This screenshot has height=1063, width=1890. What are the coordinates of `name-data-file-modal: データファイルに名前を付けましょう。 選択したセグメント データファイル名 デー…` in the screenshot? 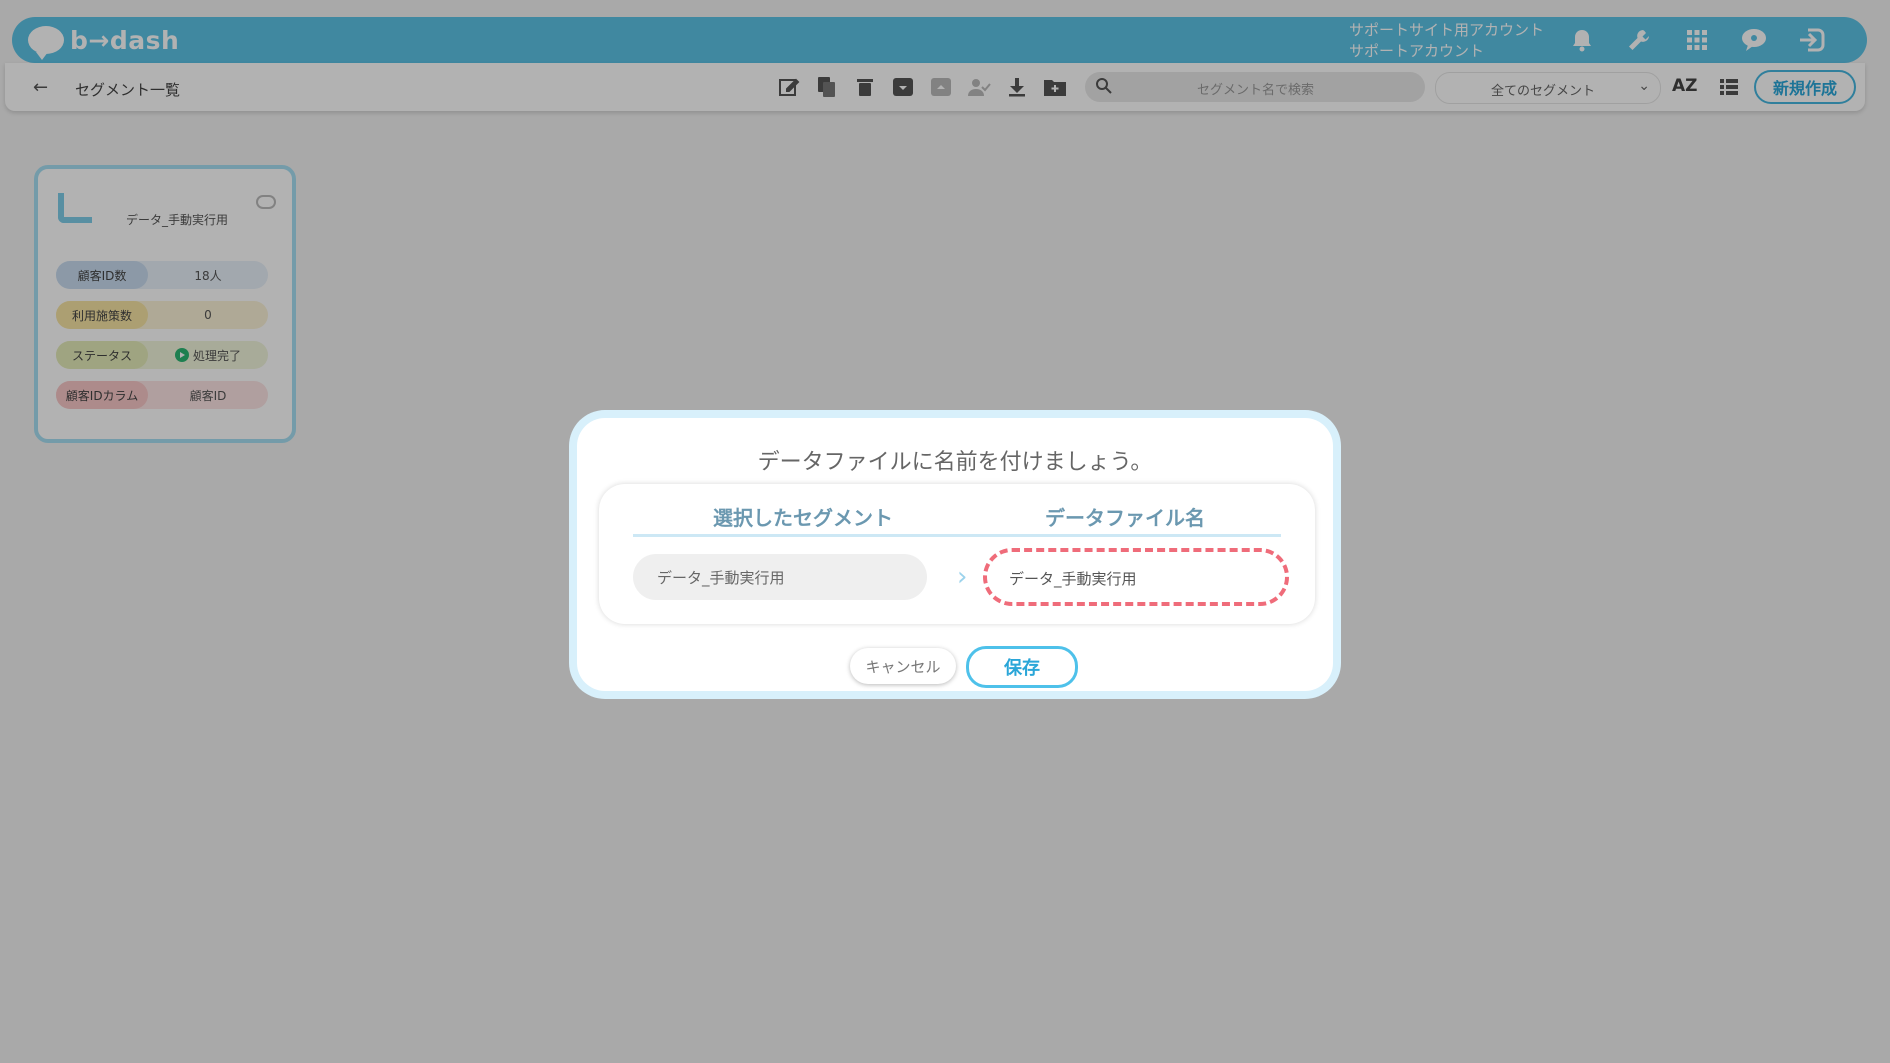 It's located at (955, 554).